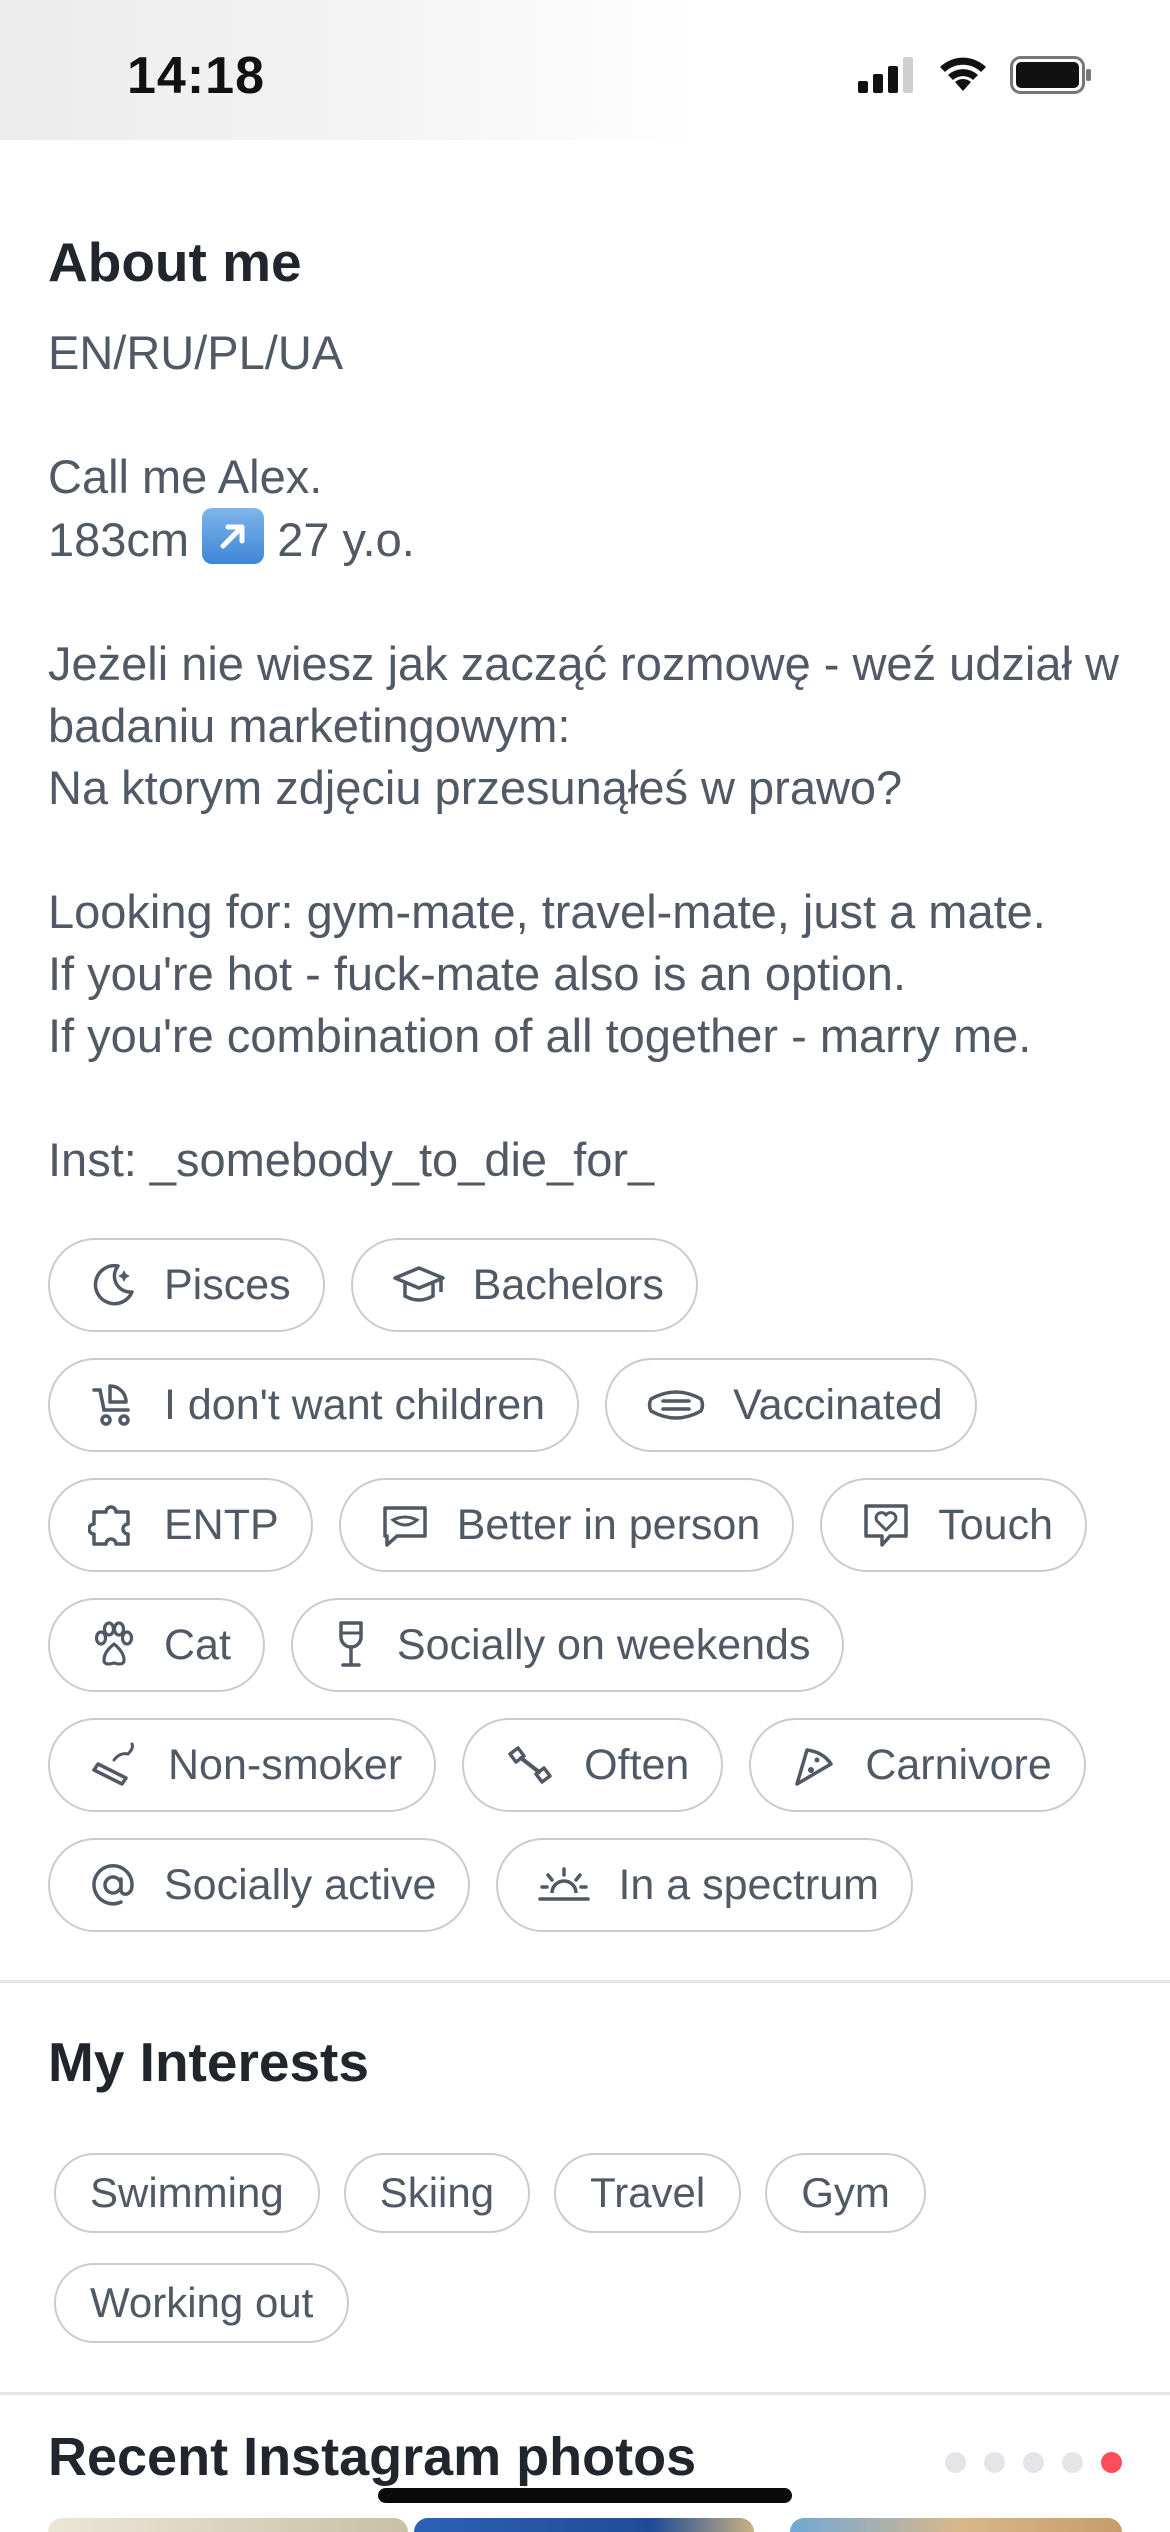 This screenshot has width=1170, height=2532. Describe the element at coordinates (113, 1885) in the screenshot. I see `at-icon` at that location.